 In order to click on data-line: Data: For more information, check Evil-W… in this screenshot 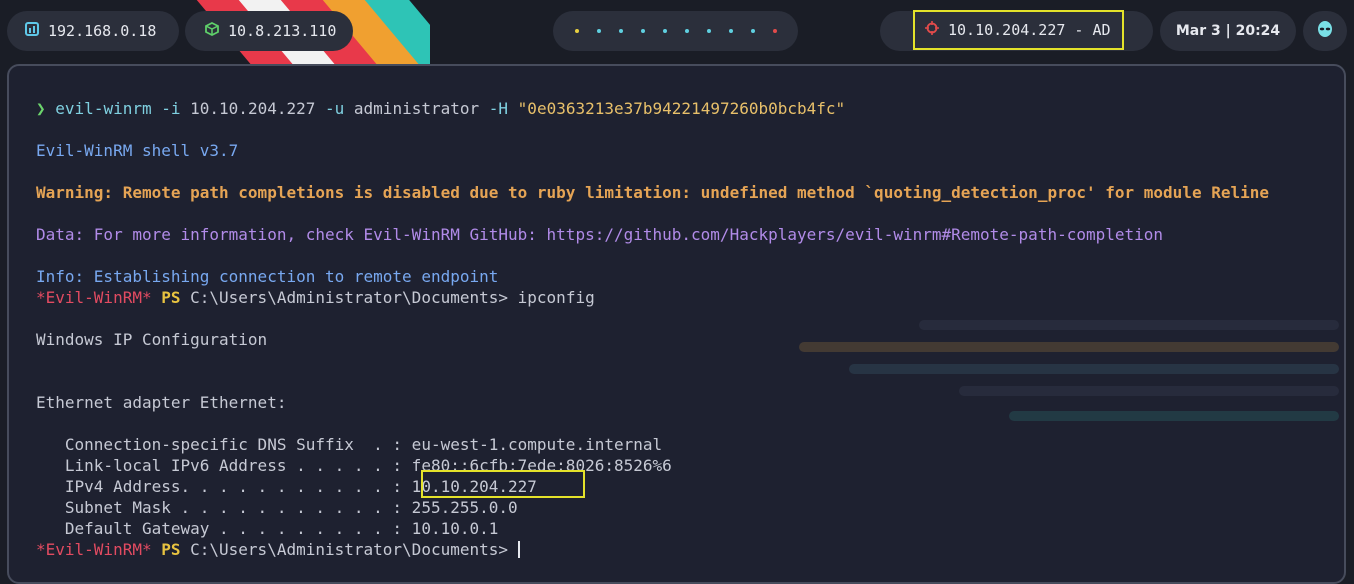, I will do `click(600, 234)`.